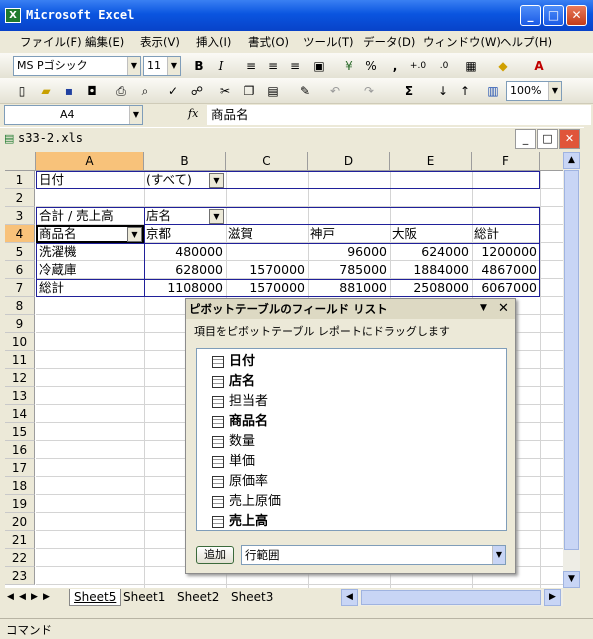  Describe the element at coordinates (371, 66) in the screenshot. I see `percent-button: %` at that location.